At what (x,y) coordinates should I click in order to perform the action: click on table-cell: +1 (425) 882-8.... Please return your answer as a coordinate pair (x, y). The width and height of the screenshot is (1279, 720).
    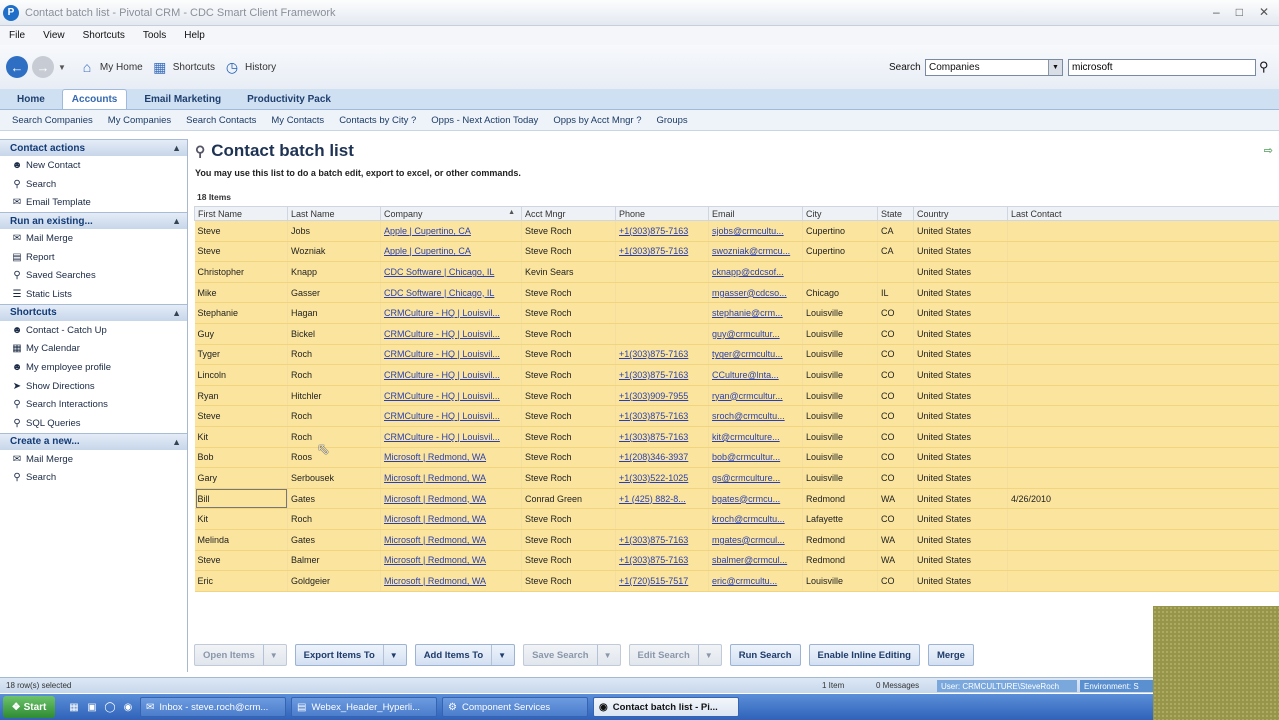
    Looking at the image, I should click on (662, 499).